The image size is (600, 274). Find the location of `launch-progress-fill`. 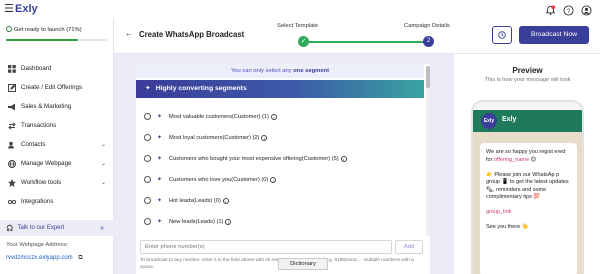

launch-progress-fill is located at coordinates (42, 40).